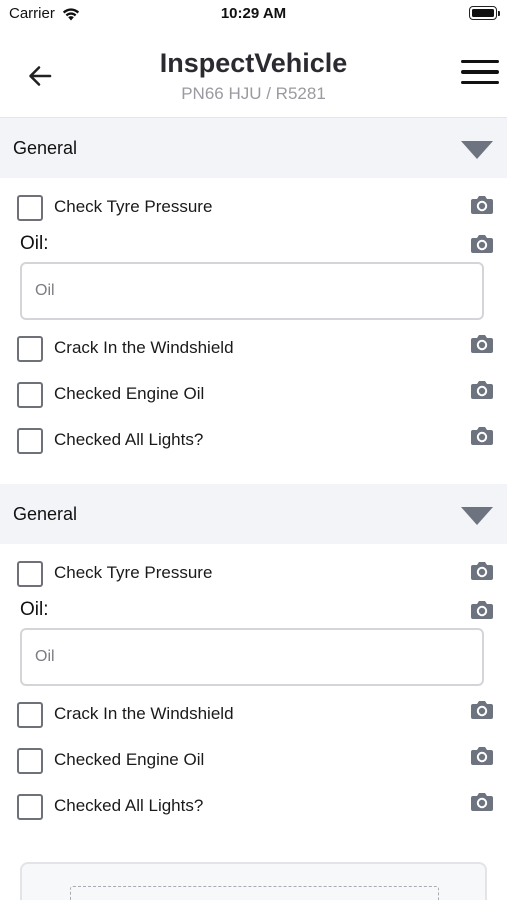 The height and width of the screenshot is (900, 507). I want to click on upload-dropzone, so click(254, 893).